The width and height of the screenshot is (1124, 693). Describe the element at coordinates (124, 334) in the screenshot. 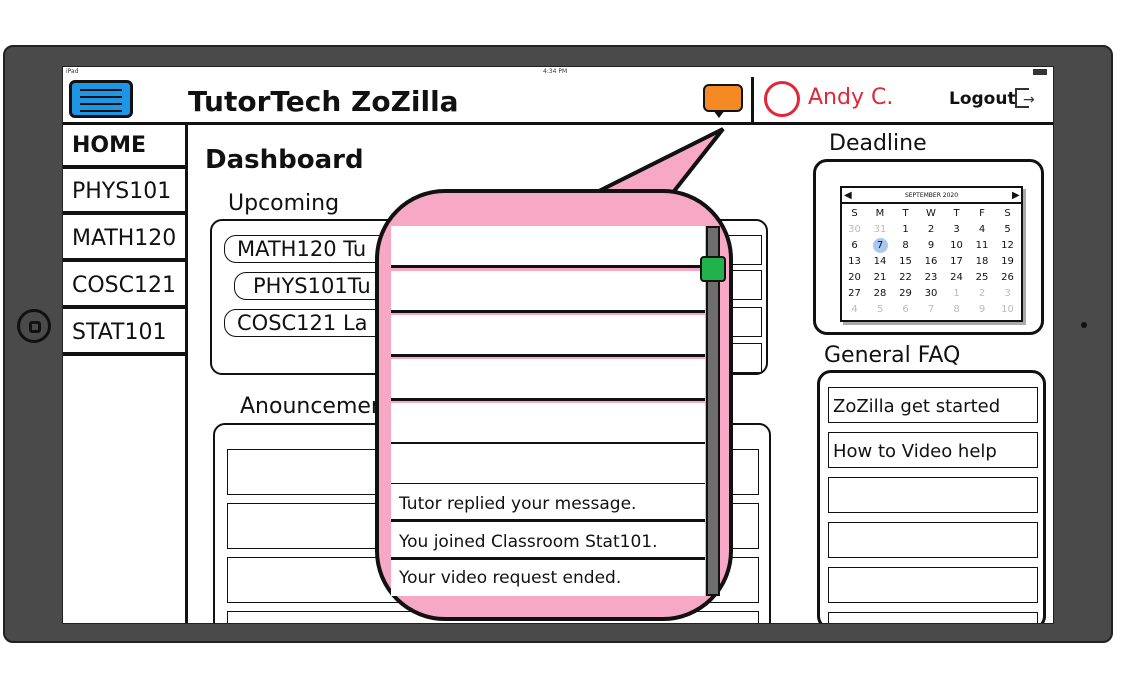

I see `sidebar-item-stat101: STAT101` at that location.